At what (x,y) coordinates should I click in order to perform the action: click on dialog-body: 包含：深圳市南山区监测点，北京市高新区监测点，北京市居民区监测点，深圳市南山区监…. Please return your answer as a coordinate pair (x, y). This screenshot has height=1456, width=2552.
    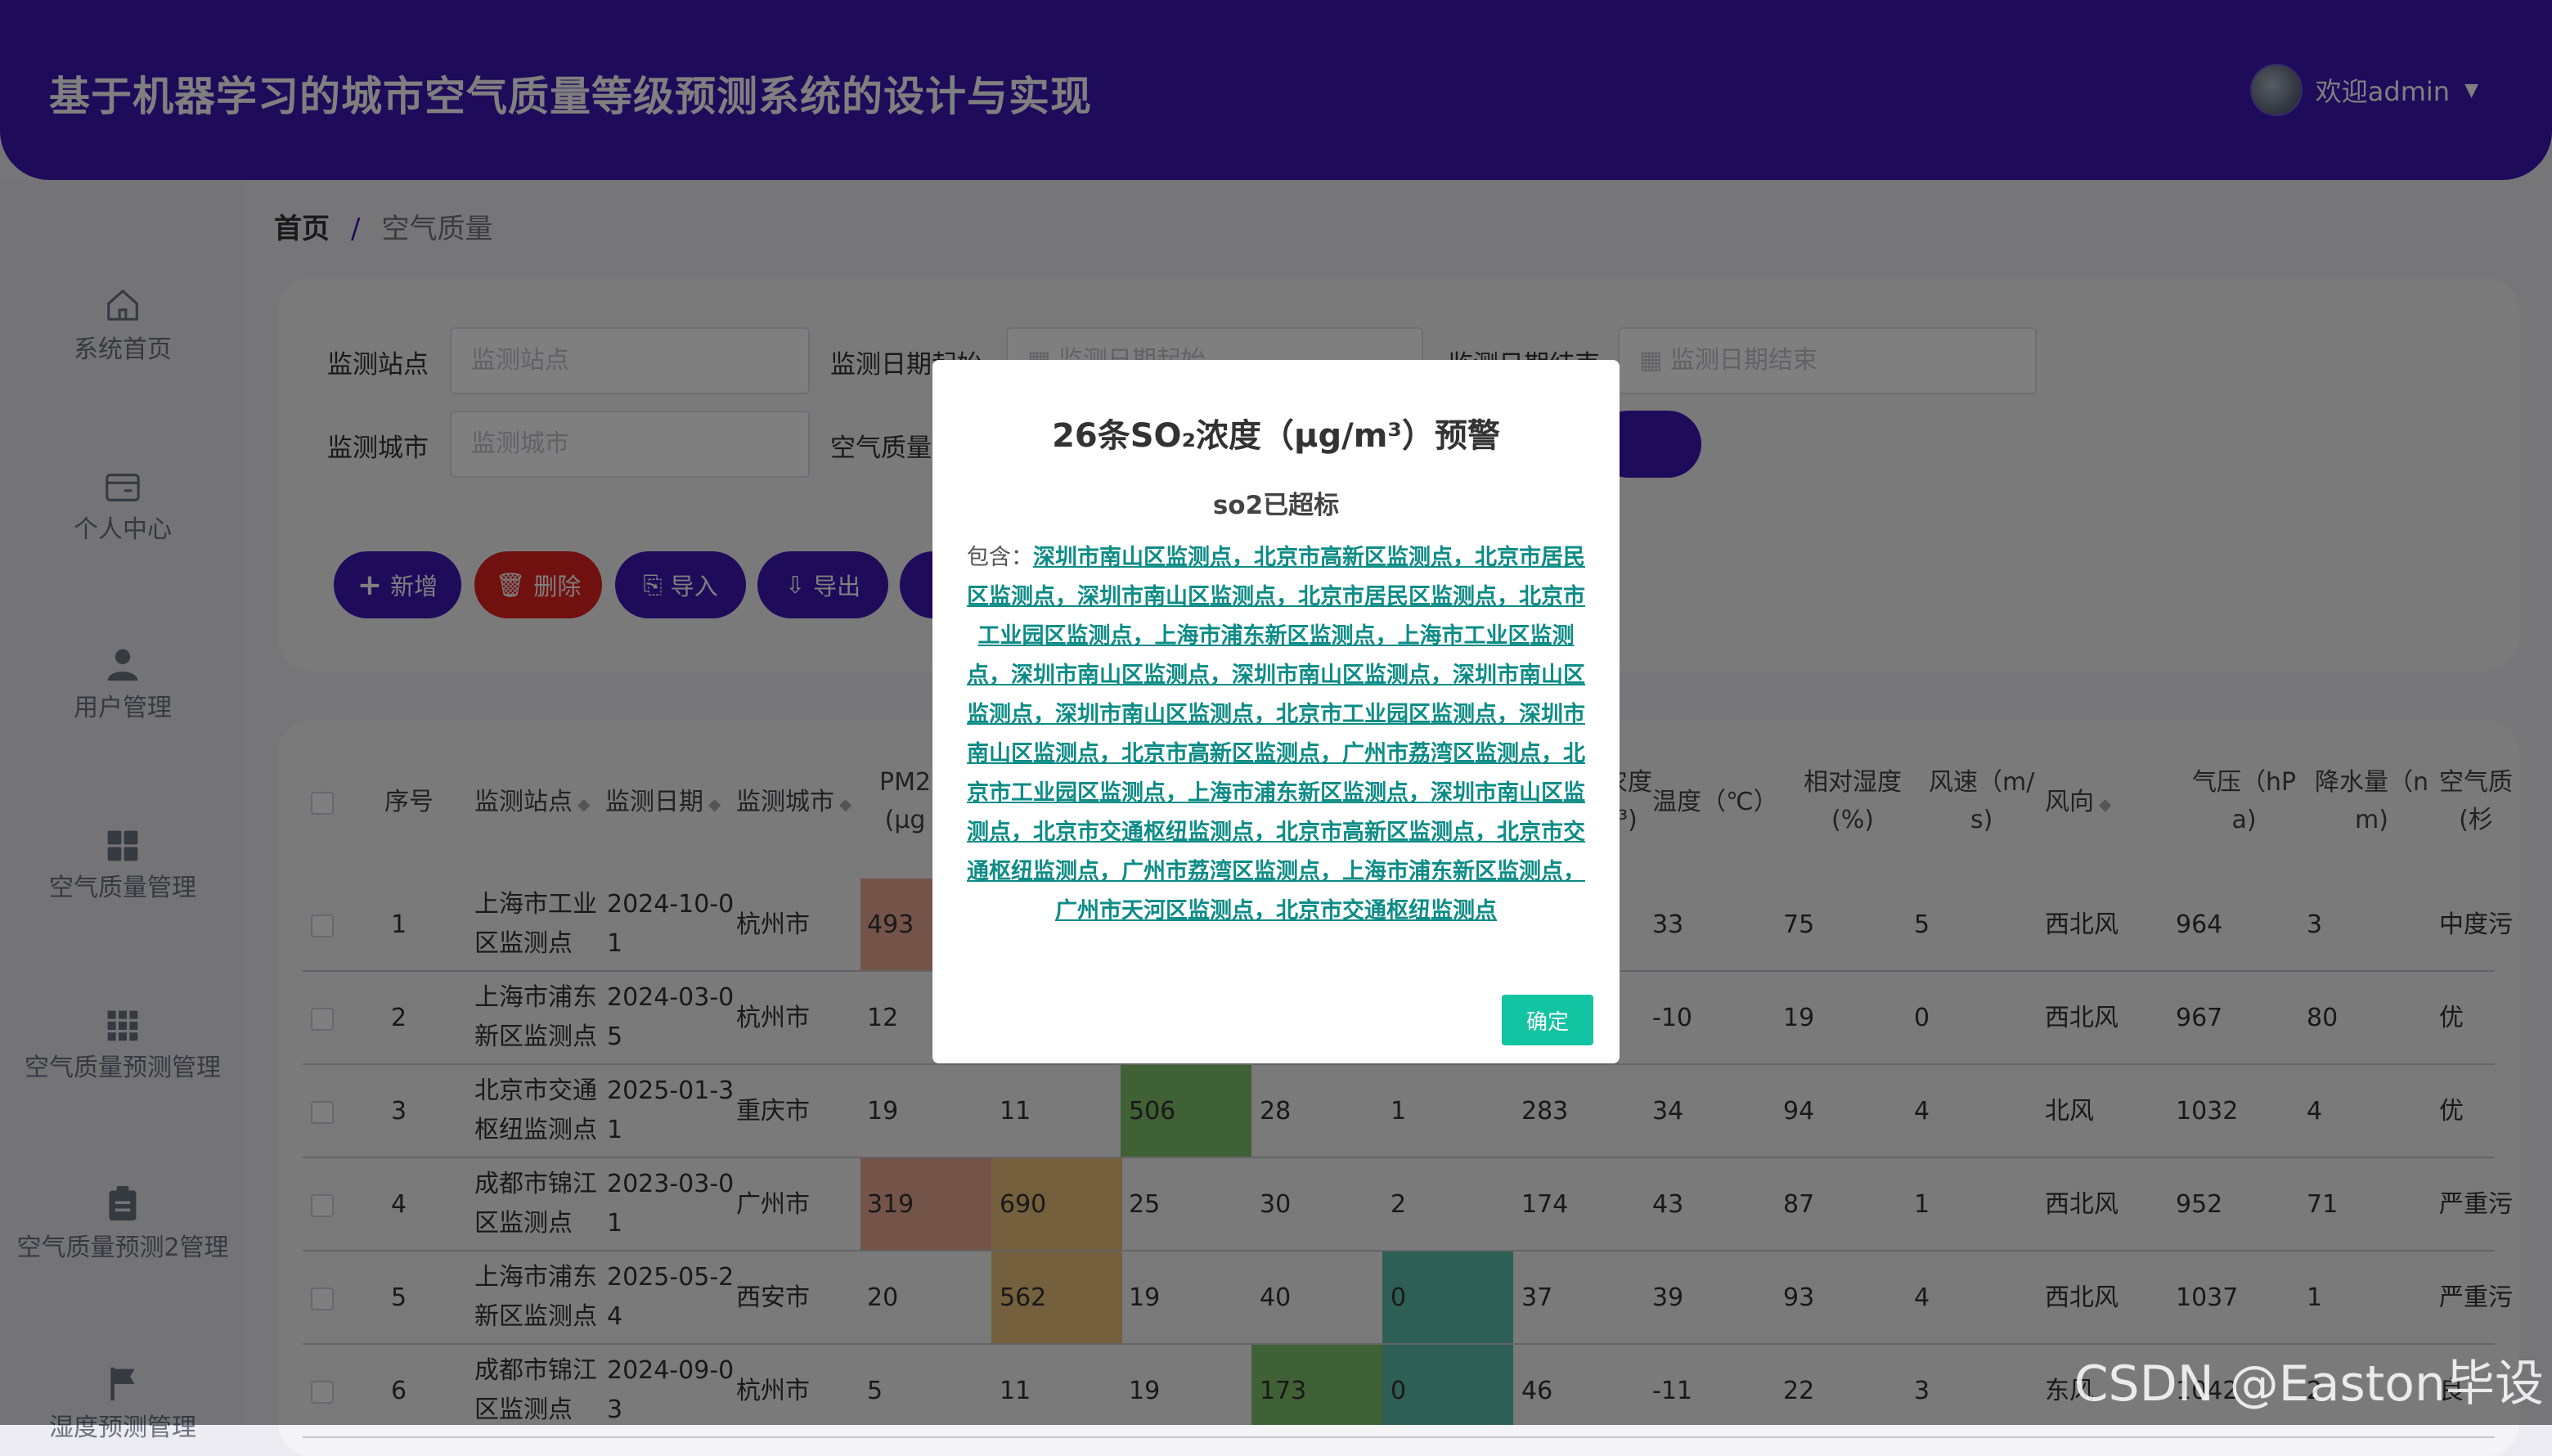
    Looking at the image, I should click on (1276, 735).